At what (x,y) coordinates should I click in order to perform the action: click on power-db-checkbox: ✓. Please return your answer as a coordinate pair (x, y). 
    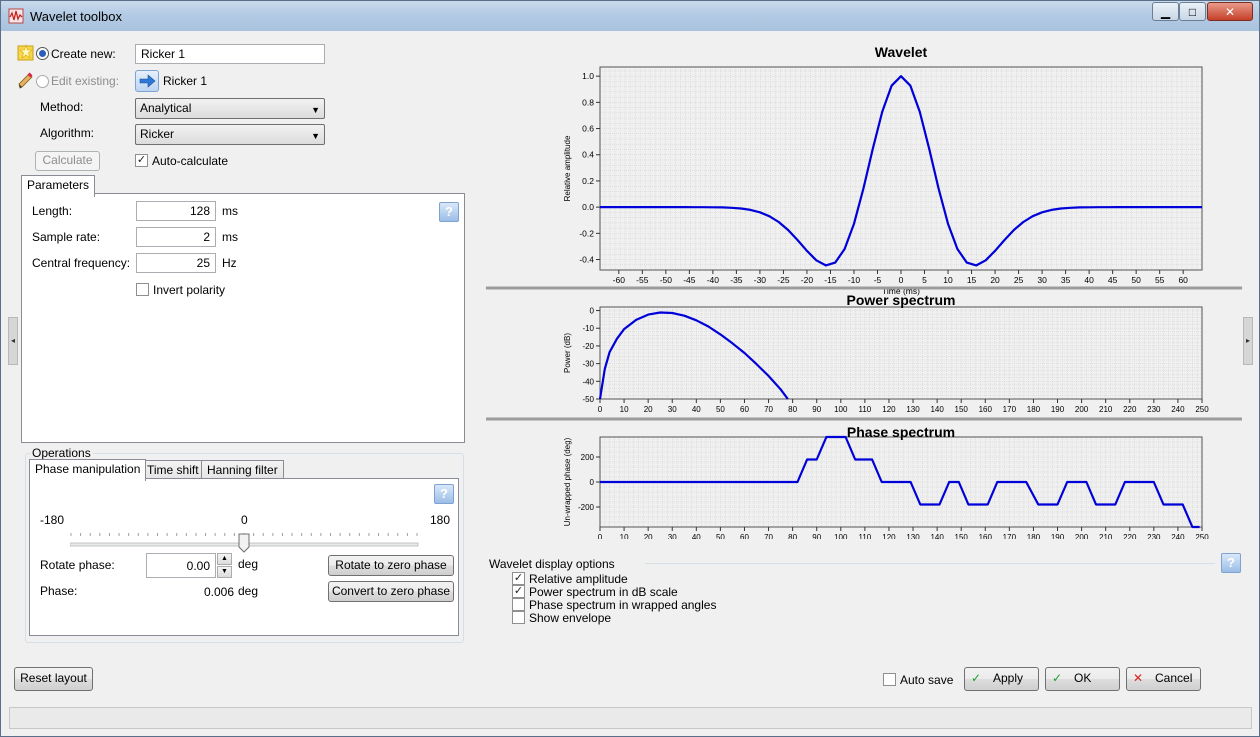
    Looking at the image, I should click on (518, 591).